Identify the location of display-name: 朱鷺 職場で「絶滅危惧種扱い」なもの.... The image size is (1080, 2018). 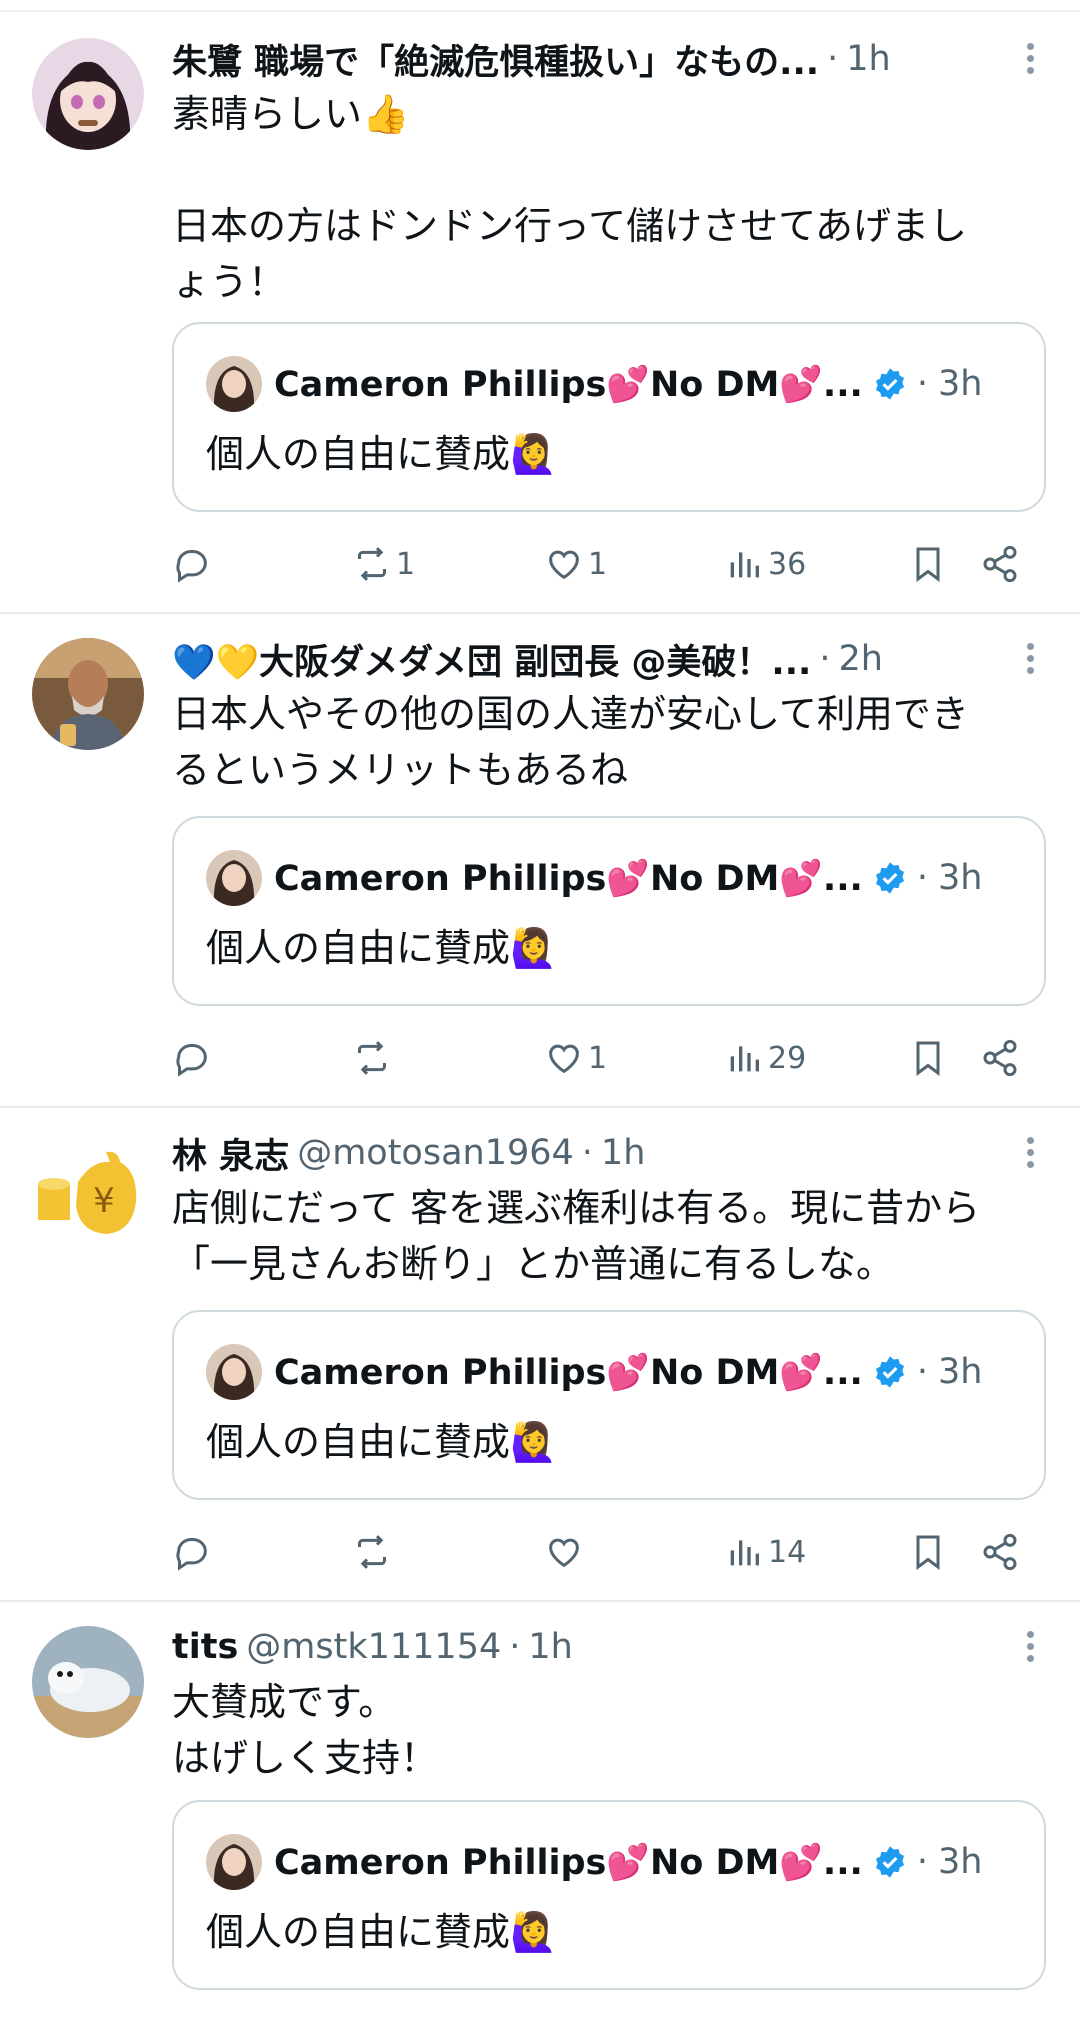
(495, 59).